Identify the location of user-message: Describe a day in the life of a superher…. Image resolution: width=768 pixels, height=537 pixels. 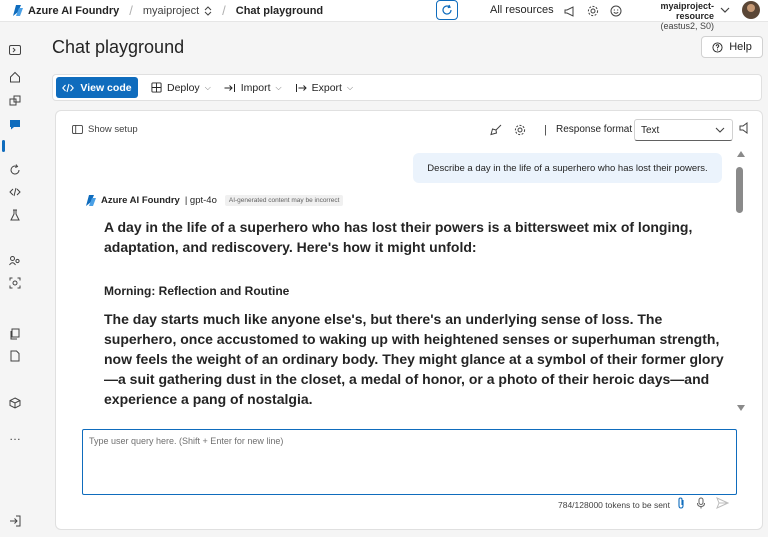
(567, 168).